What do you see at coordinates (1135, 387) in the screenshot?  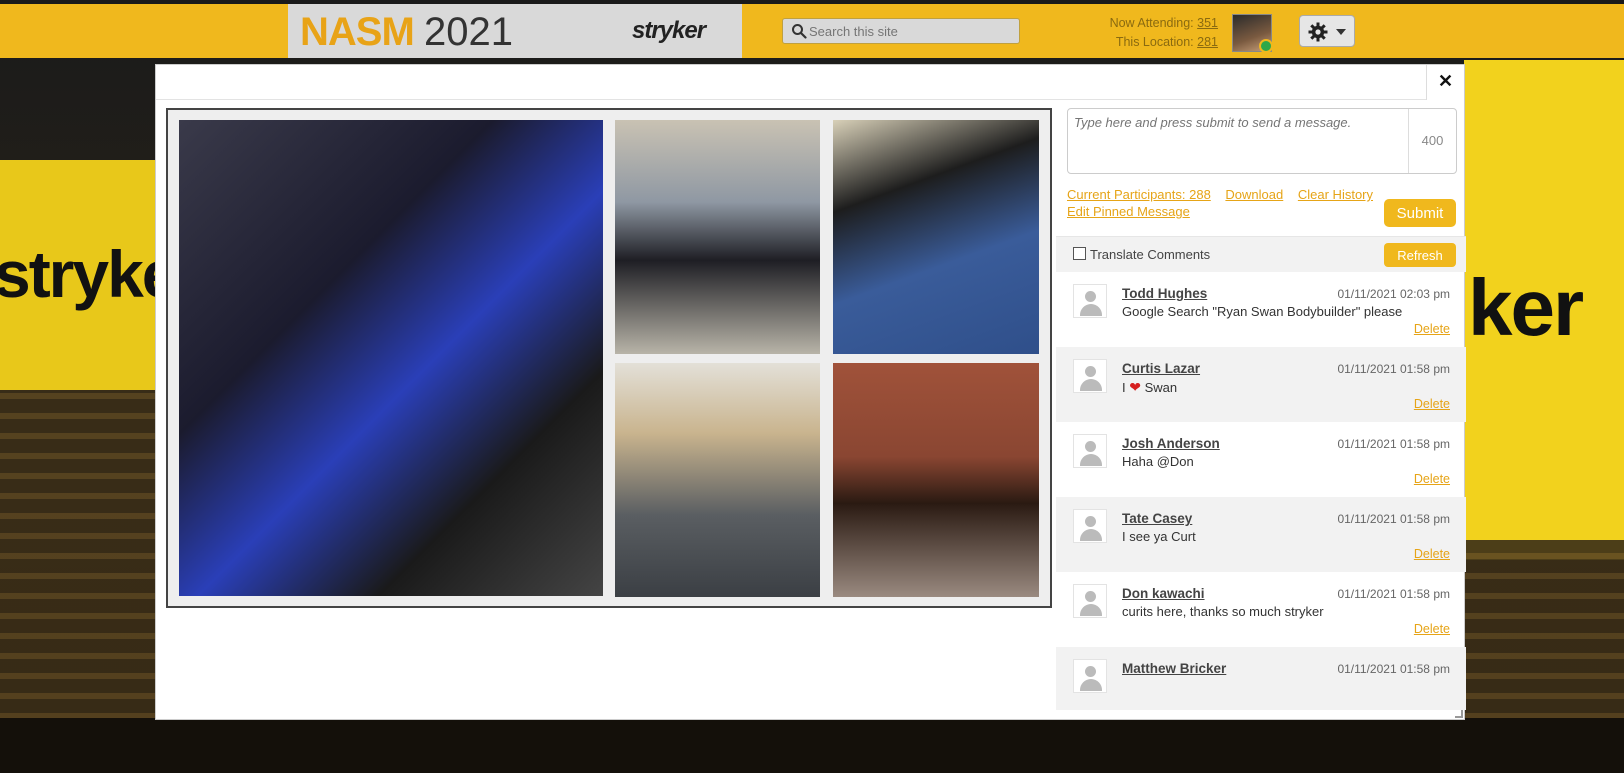 I see `heart-icon: ❤` at bounding box center [1135, 387].